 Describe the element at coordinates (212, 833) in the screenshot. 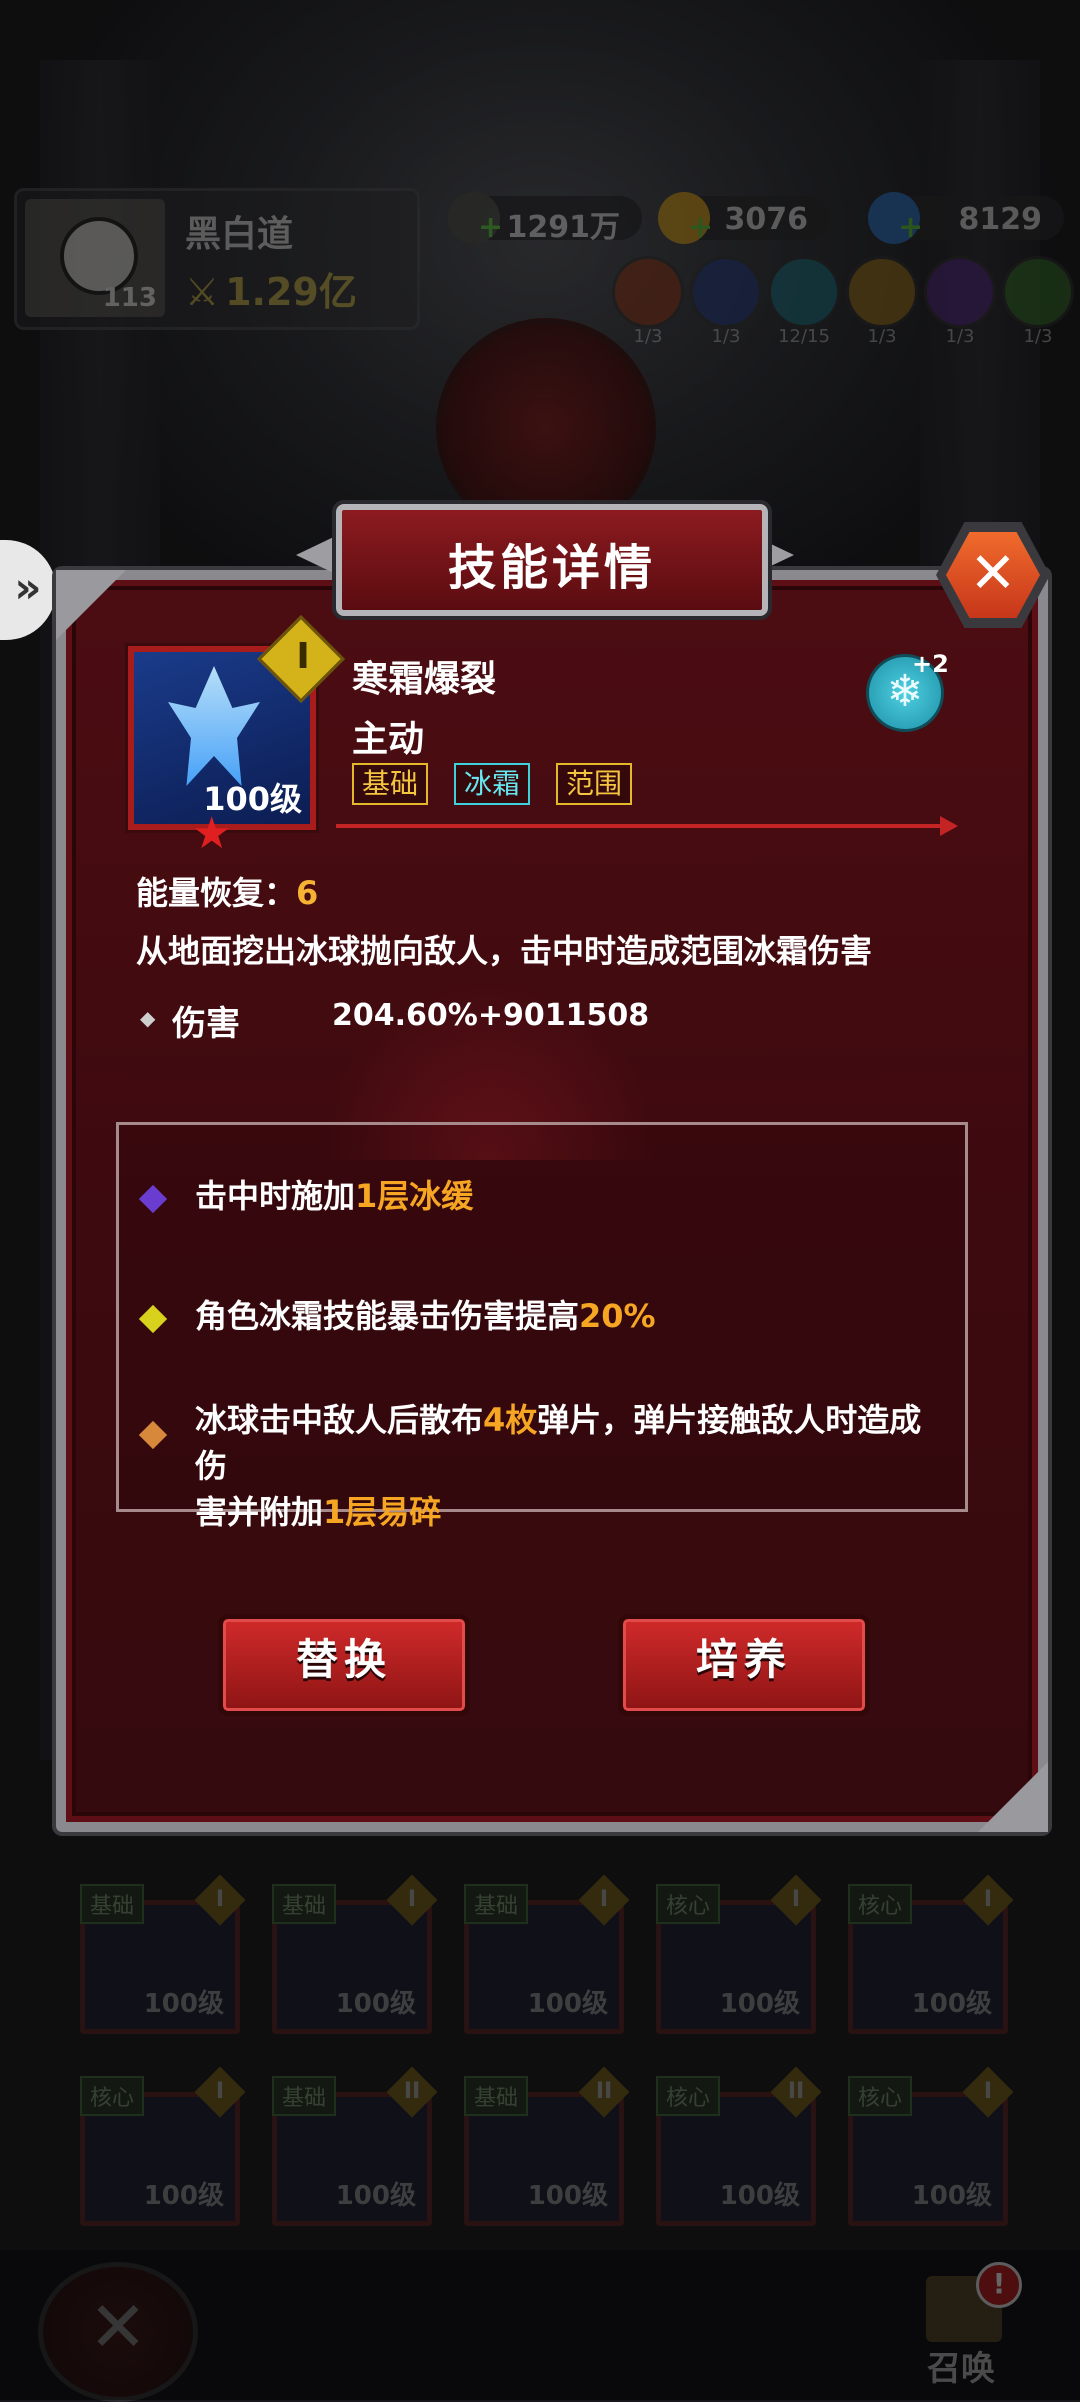

I see `star-icon: ★` at that location.